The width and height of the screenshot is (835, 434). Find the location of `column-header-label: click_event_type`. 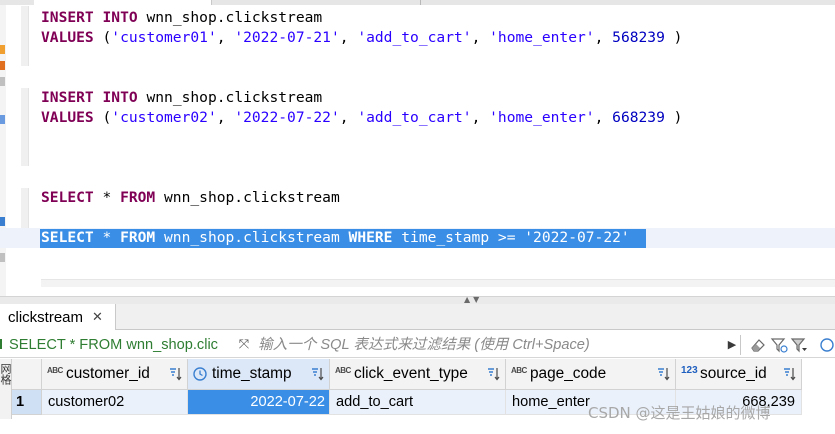

column-header-label: click_event_type is located at coordinates (411, 373).